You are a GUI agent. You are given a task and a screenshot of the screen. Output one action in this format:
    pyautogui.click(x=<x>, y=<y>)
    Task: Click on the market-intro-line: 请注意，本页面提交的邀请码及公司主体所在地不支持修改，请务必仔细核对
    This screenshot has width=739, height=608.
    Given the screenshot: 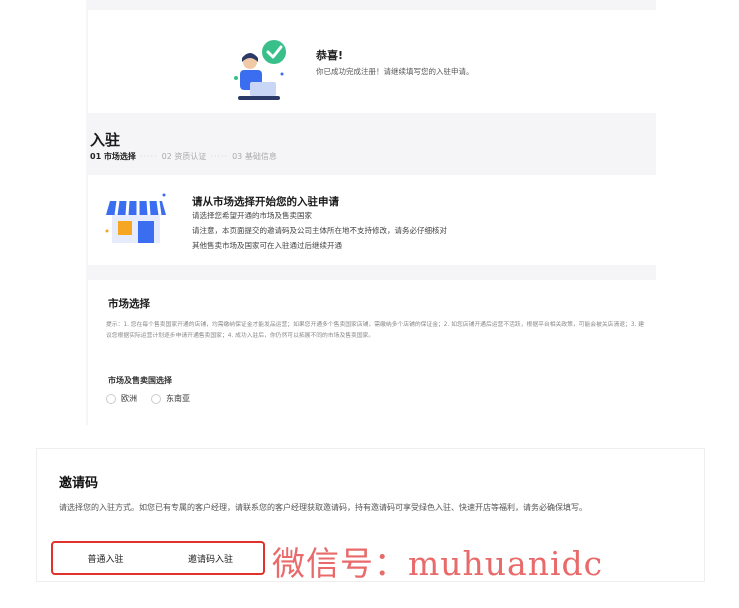 What is the action you would take?
    pyautogui.click(x=319, y=230)
    